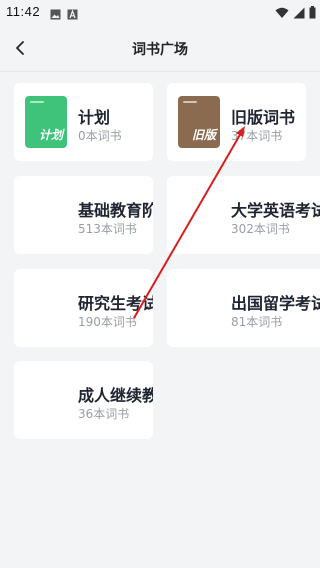 This screenshot has height=568, width=320. What do you see at coordinates (72, 14) in the screenshot?
I see `font-icon` at bounding box center [72, 14].